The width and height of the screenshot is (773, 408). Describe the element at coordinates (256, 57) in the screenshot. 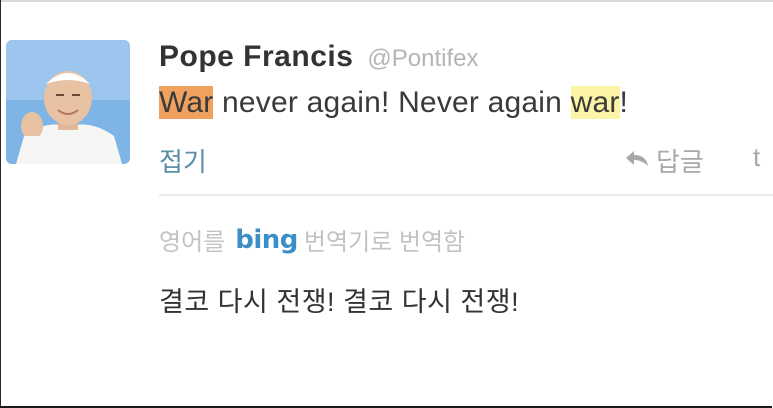

I see `author-name: Pope Francis` at that location.